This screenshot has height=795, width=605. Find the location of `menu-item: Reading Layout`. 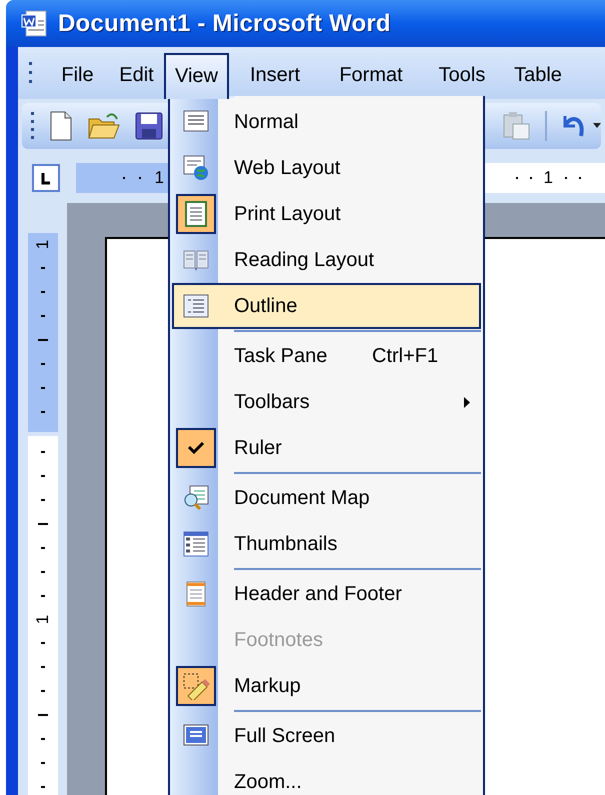

menu-item: Reading Layout is located at coordinates (326, 260).